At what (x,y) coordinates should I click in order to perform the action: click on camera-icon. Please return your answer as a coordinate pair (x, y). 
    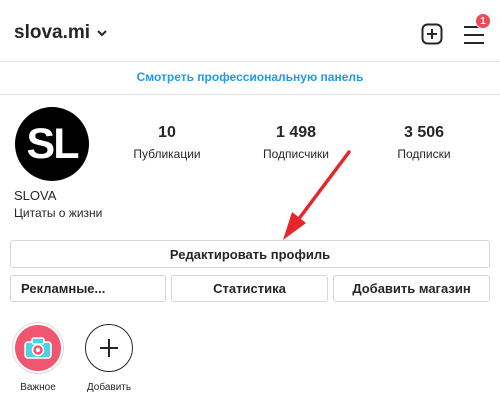
    Looking at the image, I should click on (38, 348).